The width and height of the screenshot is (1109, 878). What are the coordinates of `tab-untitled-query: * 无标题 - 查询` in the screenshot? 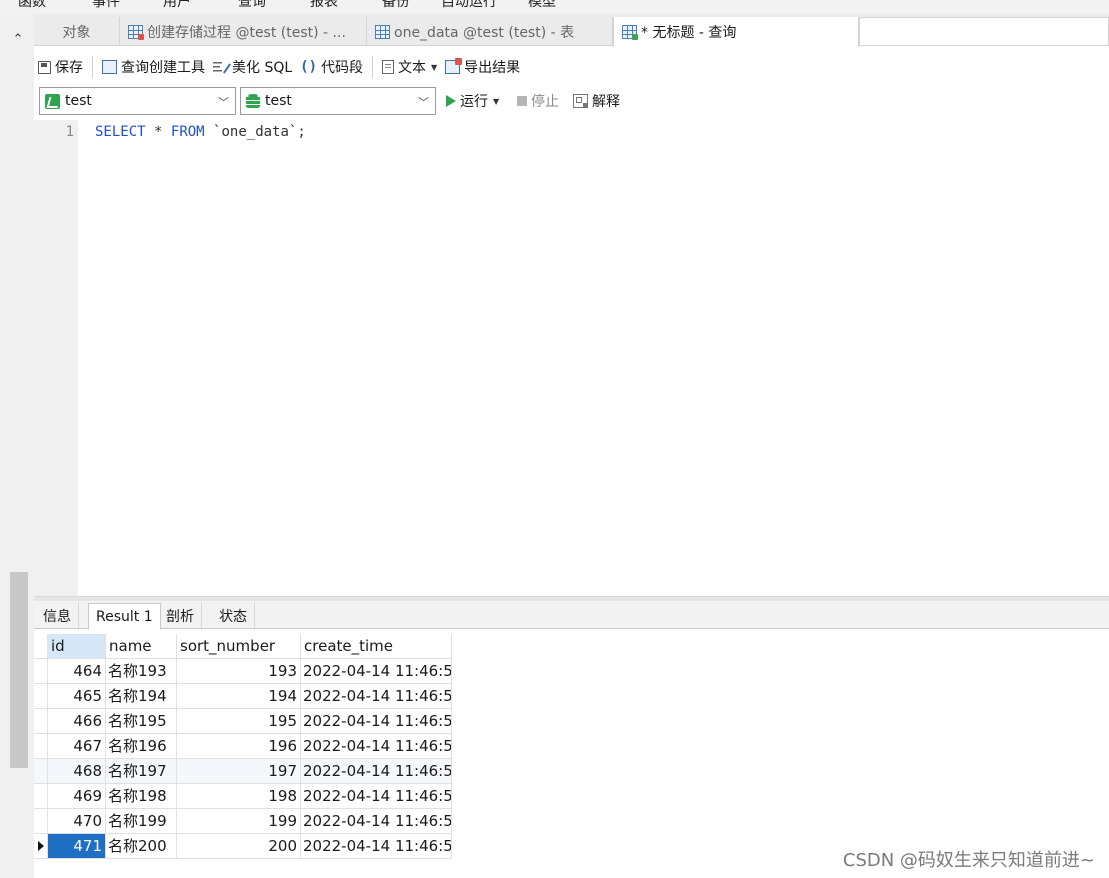 It's located at (736, 32).